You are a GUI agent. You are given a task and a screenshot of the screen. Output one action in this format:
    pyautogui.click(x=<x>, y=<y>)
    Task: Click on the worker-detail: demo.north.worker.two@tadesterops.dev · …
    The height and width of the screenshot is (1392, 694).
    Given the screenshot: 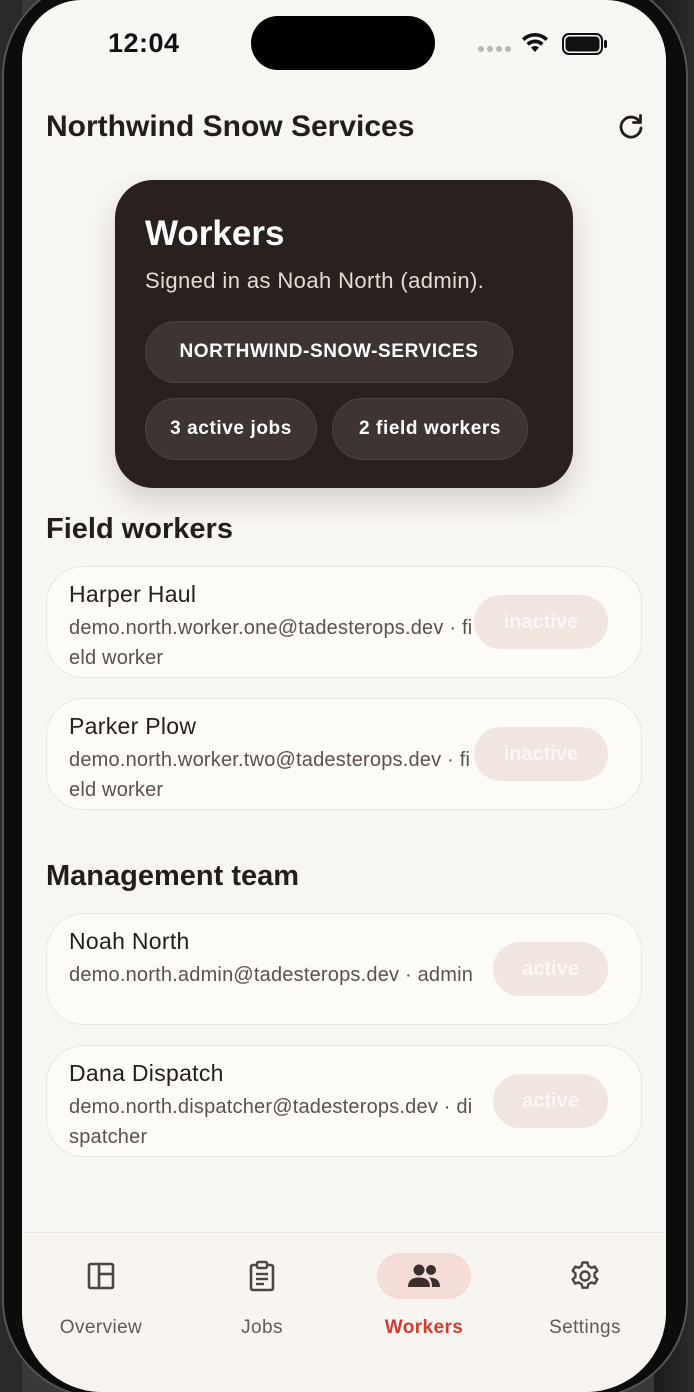 What is the action you would take?
    pyautogui.click(x=270, y=775)
    